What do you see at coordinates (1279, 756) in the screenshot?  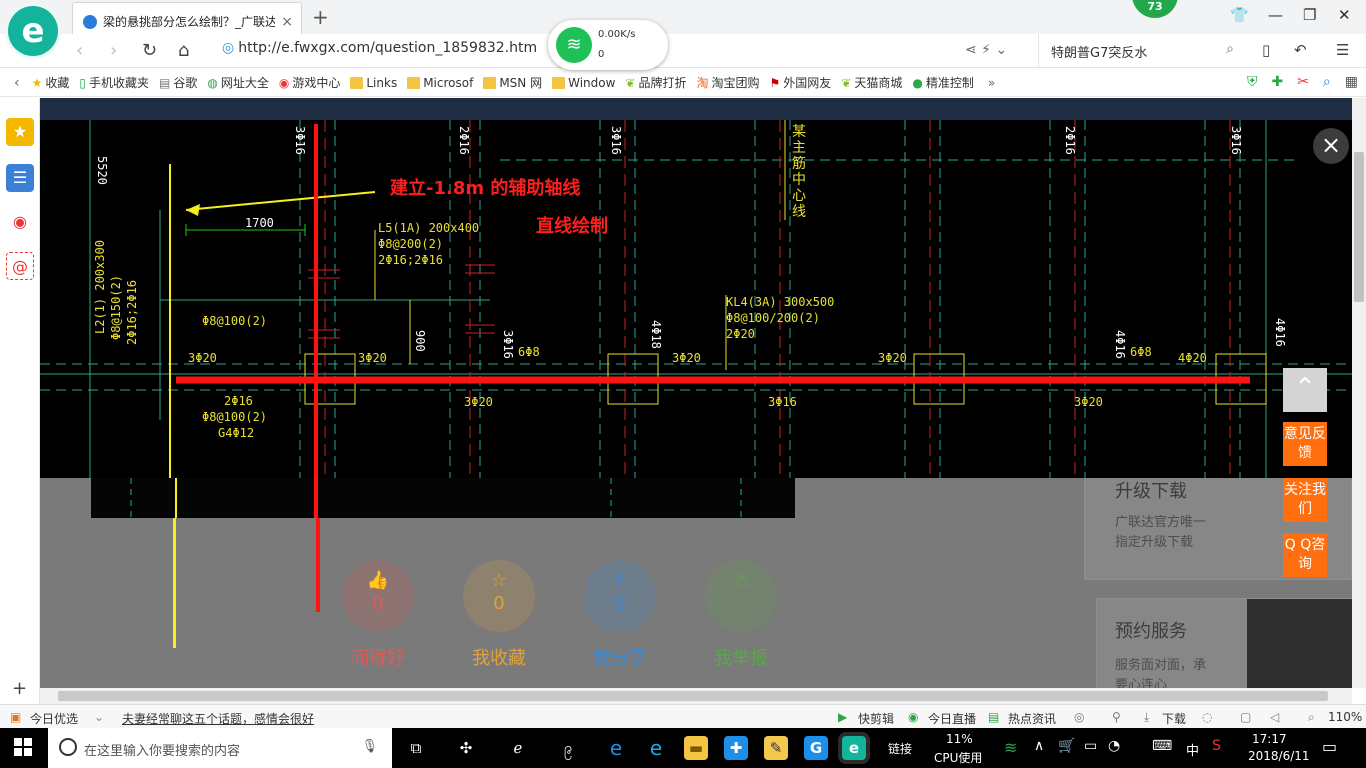 I see `clock-date: 2018/6/11` at bounding box center [1279, 756].